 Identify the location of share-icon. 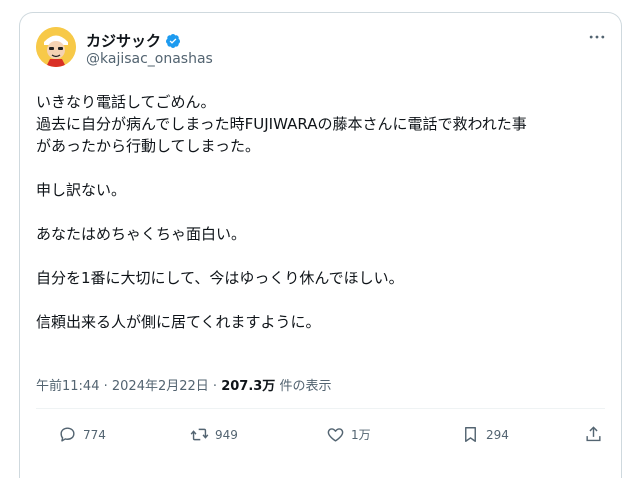
(593, 434).